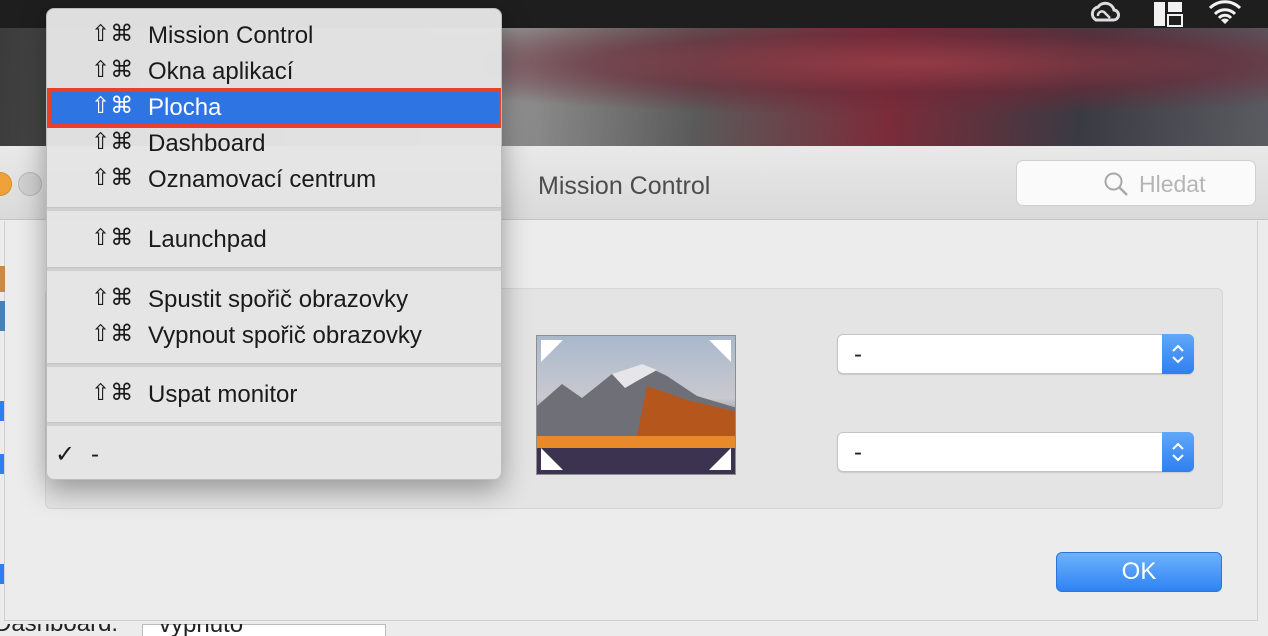  Describe the element at coordinates (1015, 354) in the screenshot. I see `top-right-corner-popup: -` at that location.